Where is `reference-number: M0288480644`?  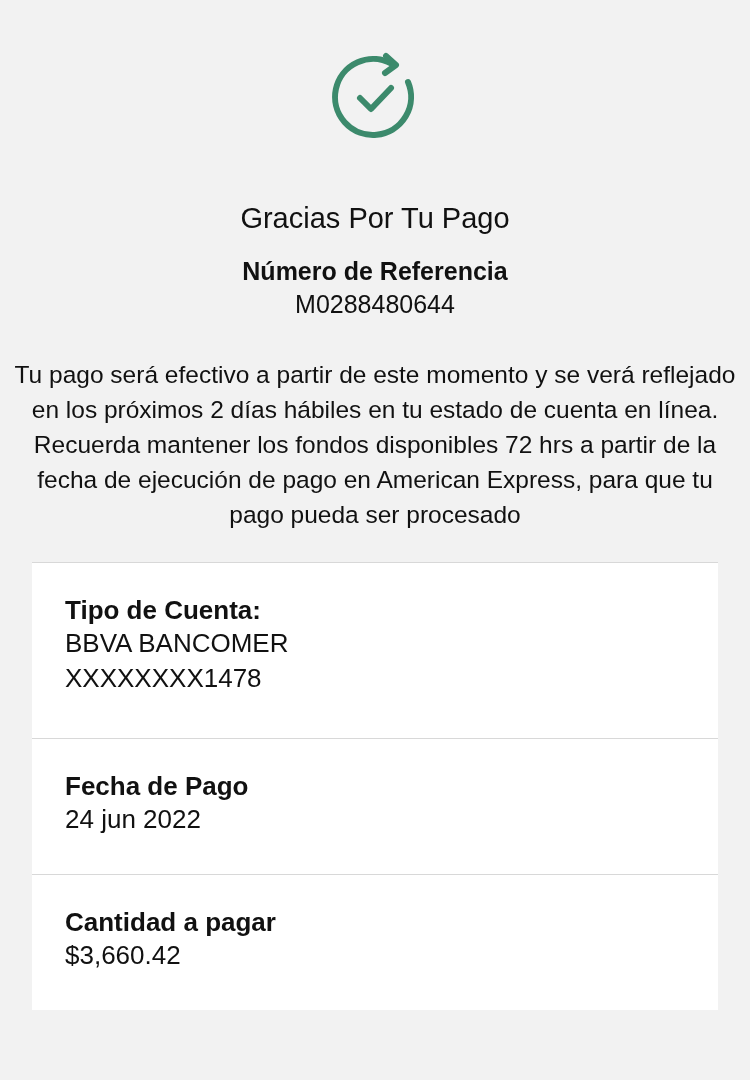
reference-number: M0288480644 is located at coordinates (375, 304).